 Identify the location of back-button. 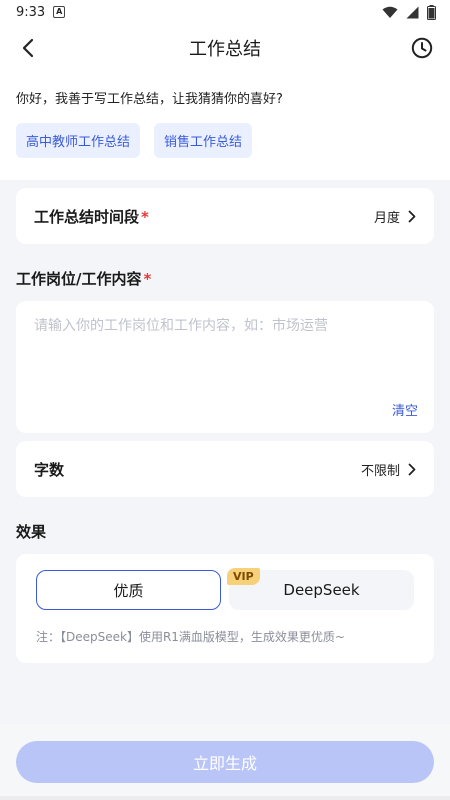
(28, 48).